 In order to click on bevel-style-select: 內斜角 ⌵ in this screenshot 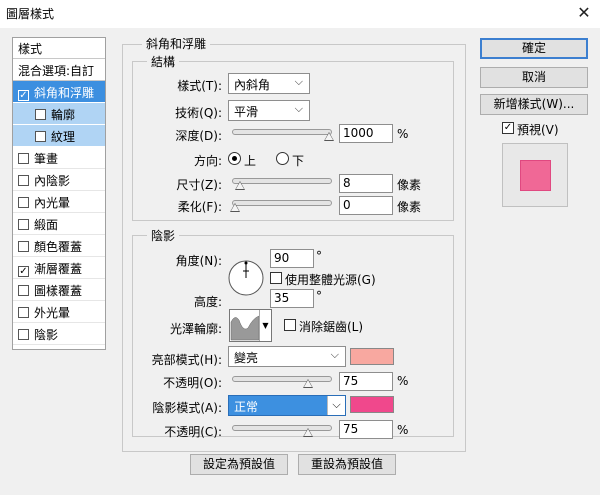, I will do `click(269, 83)`.